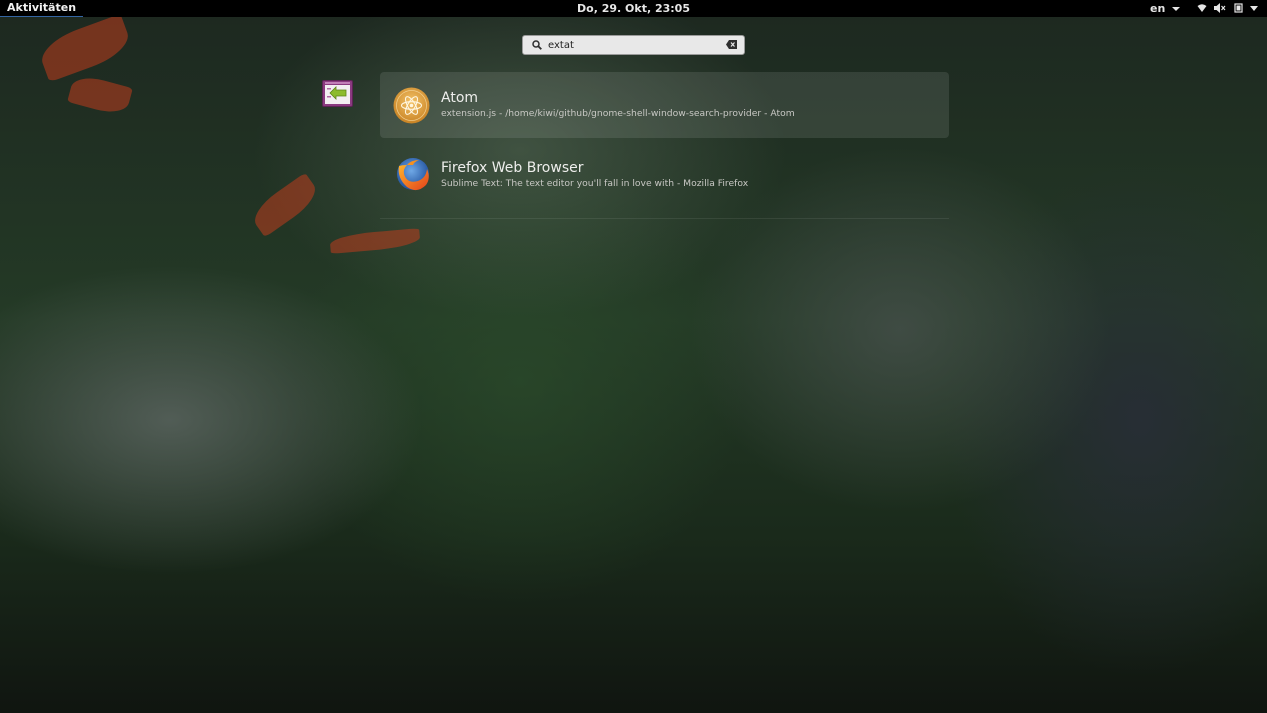 This screenshot has height=713, width=1267. I want to click on result-title: Atom, so click(460, 98).